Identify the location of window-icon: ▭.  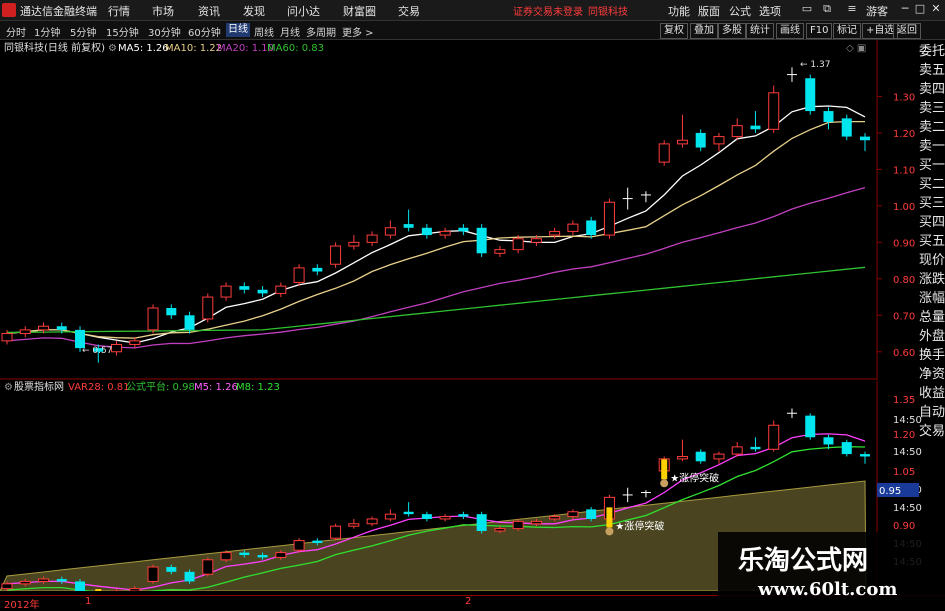
(807, 9).